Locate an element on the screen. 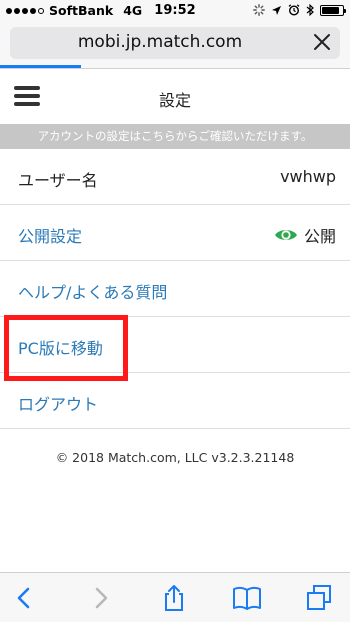 Image resolution: width=350 pixels, height=622 pixels. bluetooth-icon is located at coordinates (310, 10).